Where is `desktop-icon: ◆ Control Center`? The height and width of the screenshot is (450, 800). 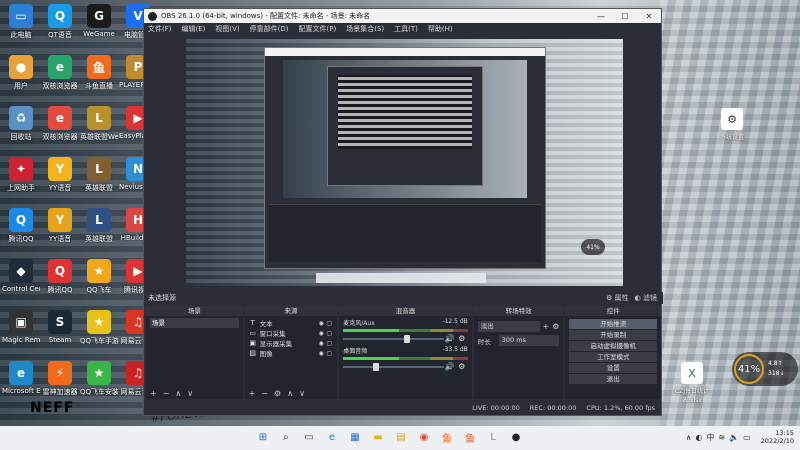
desktop-icon: ◆ Control Center is located at coordinates (21, 276).